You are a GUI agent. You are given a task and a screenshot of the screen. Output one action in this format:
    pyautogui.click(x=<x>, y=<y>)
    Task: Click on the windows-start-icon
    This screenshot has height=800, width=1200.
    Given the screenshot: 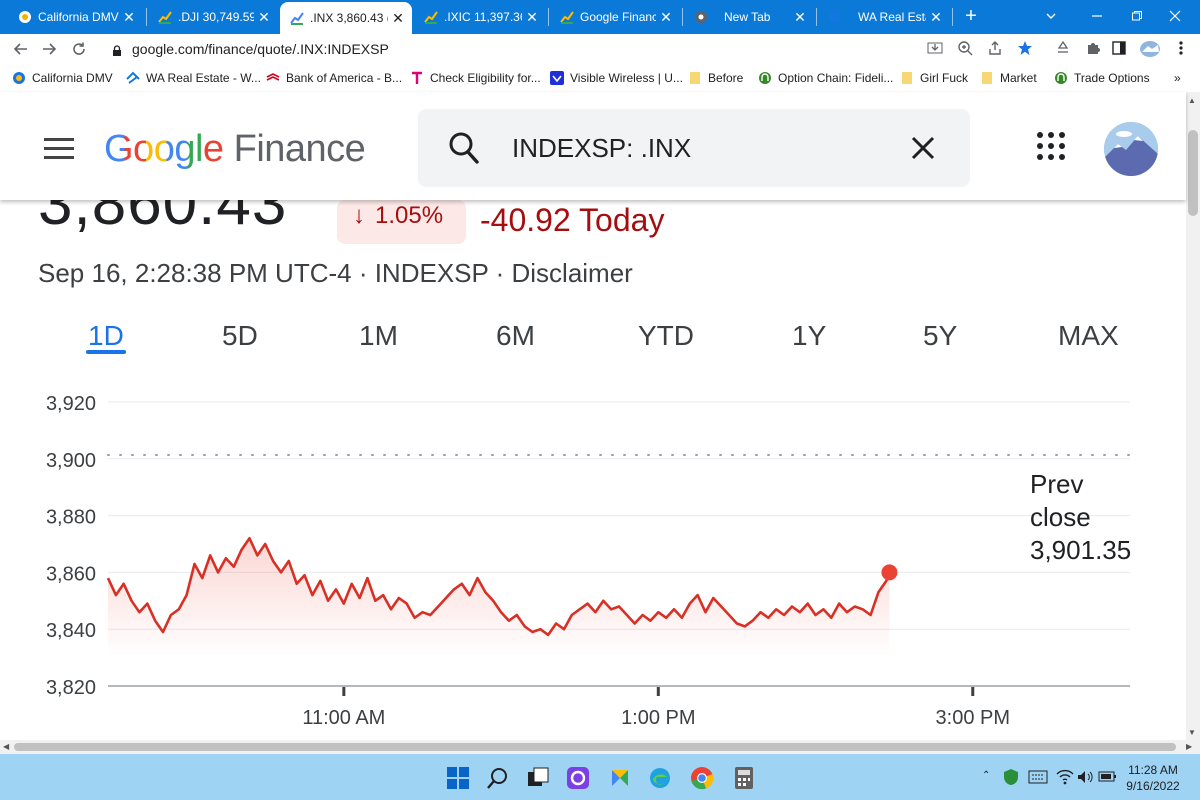 What is the action you would take?
    pyautogui.click(x=458, y=778)
    